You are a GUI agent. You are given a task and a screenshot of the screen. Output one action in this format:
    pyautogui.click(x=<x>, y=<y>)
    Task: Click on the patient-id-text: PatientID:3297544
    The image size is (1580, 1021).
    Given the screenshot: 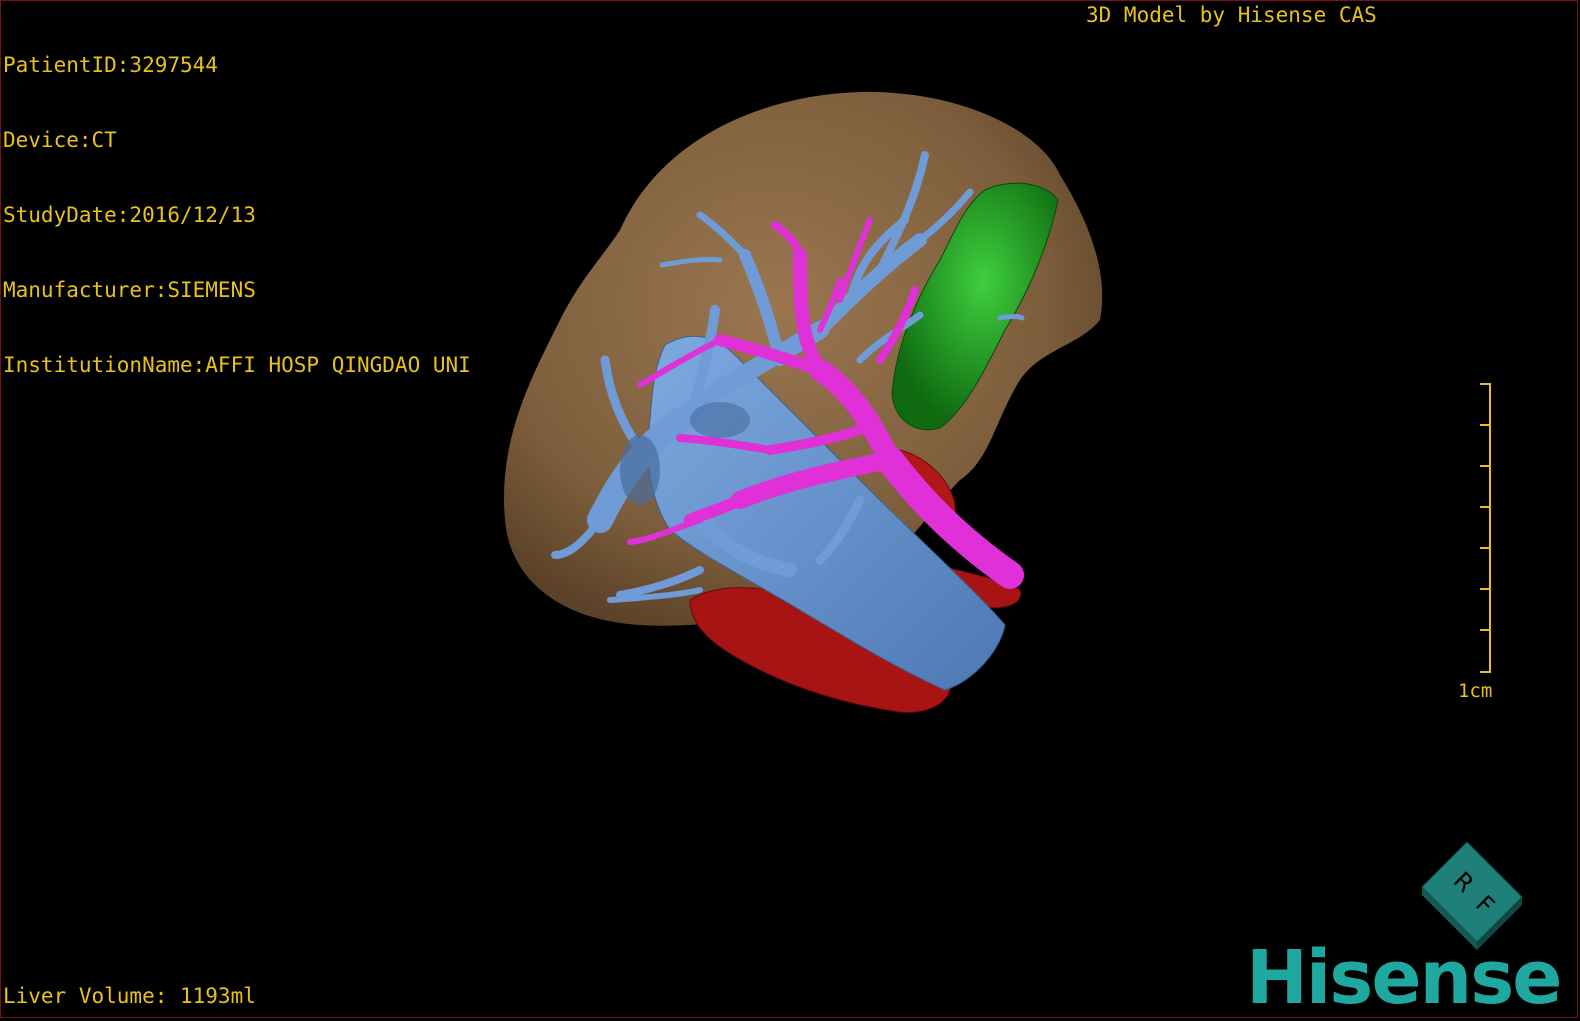 What is the action you would take?
    pyautogui.click(x=110, y=65)
    